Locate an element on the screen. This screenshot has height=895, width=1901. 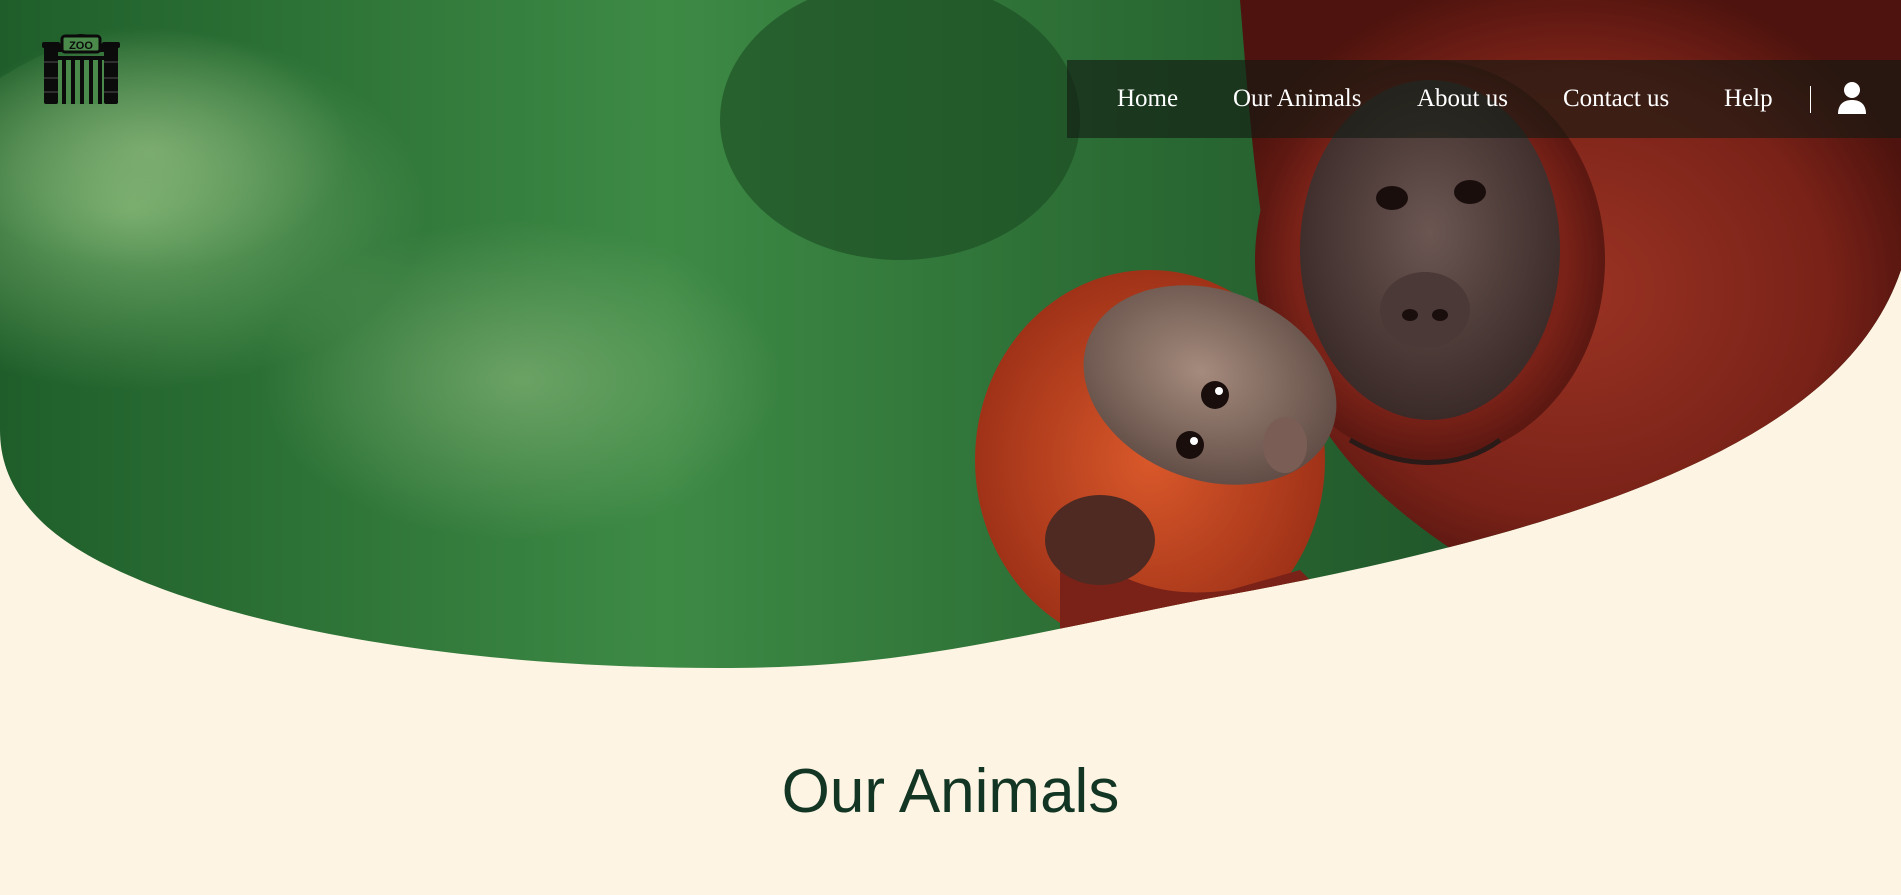
zoo-logo: ZOO is located at coordinates (81, 67).